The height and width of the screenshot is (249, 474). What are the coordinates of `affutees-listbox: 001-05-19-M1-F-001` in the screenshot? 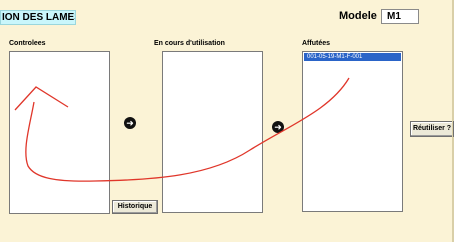 It's located at (352, 131).